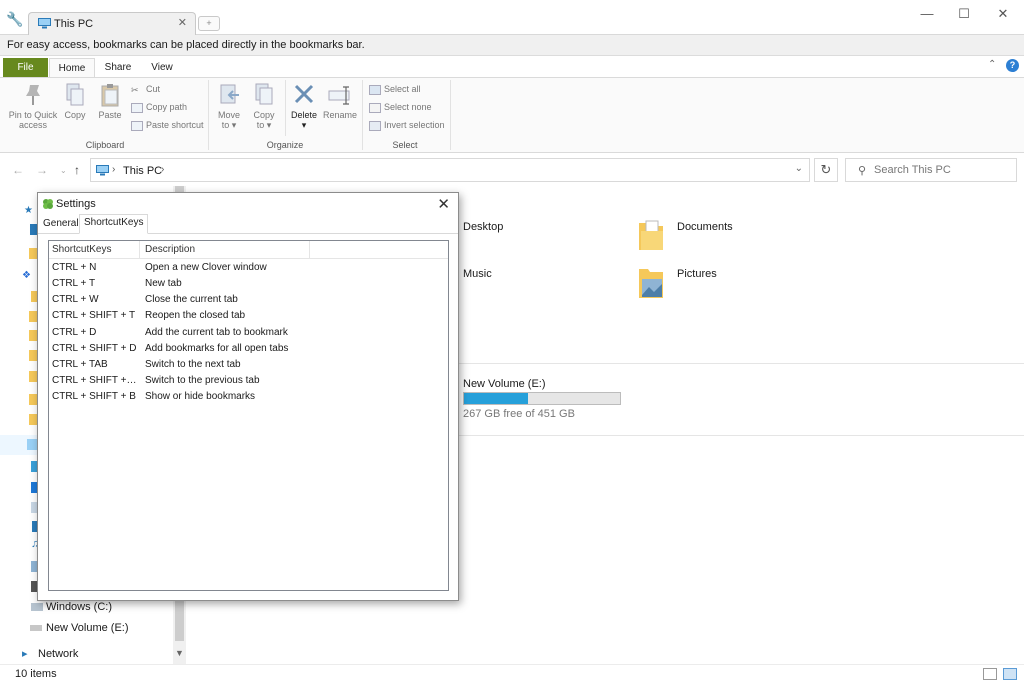 Image resolution: width=1024 pixels, height=684 pixels. I want to click on rename-button: Rename, so click(340, 101).